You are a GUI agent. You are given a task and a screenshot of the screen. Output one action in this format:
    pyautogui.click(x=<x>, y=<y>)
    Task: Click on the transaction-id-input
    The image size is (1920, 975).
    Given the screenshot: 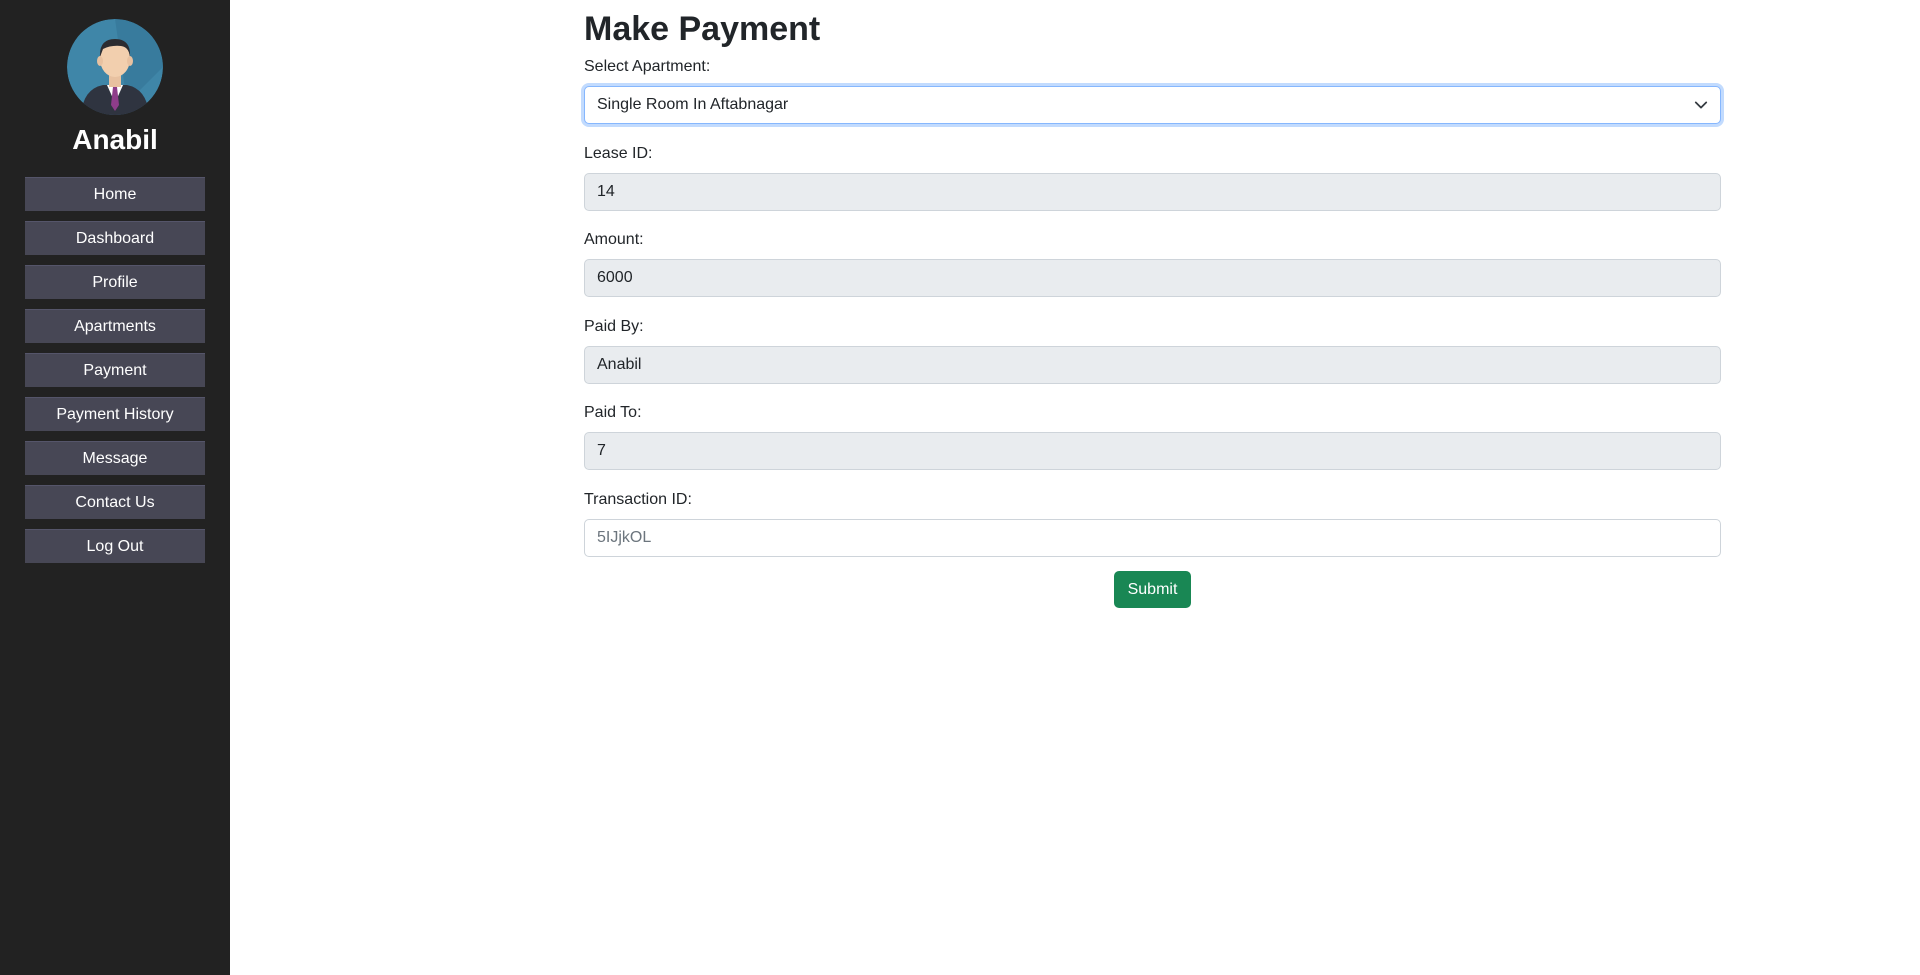 What is the action you would take?
    pyautogui.click(x=1152, y=538)
    